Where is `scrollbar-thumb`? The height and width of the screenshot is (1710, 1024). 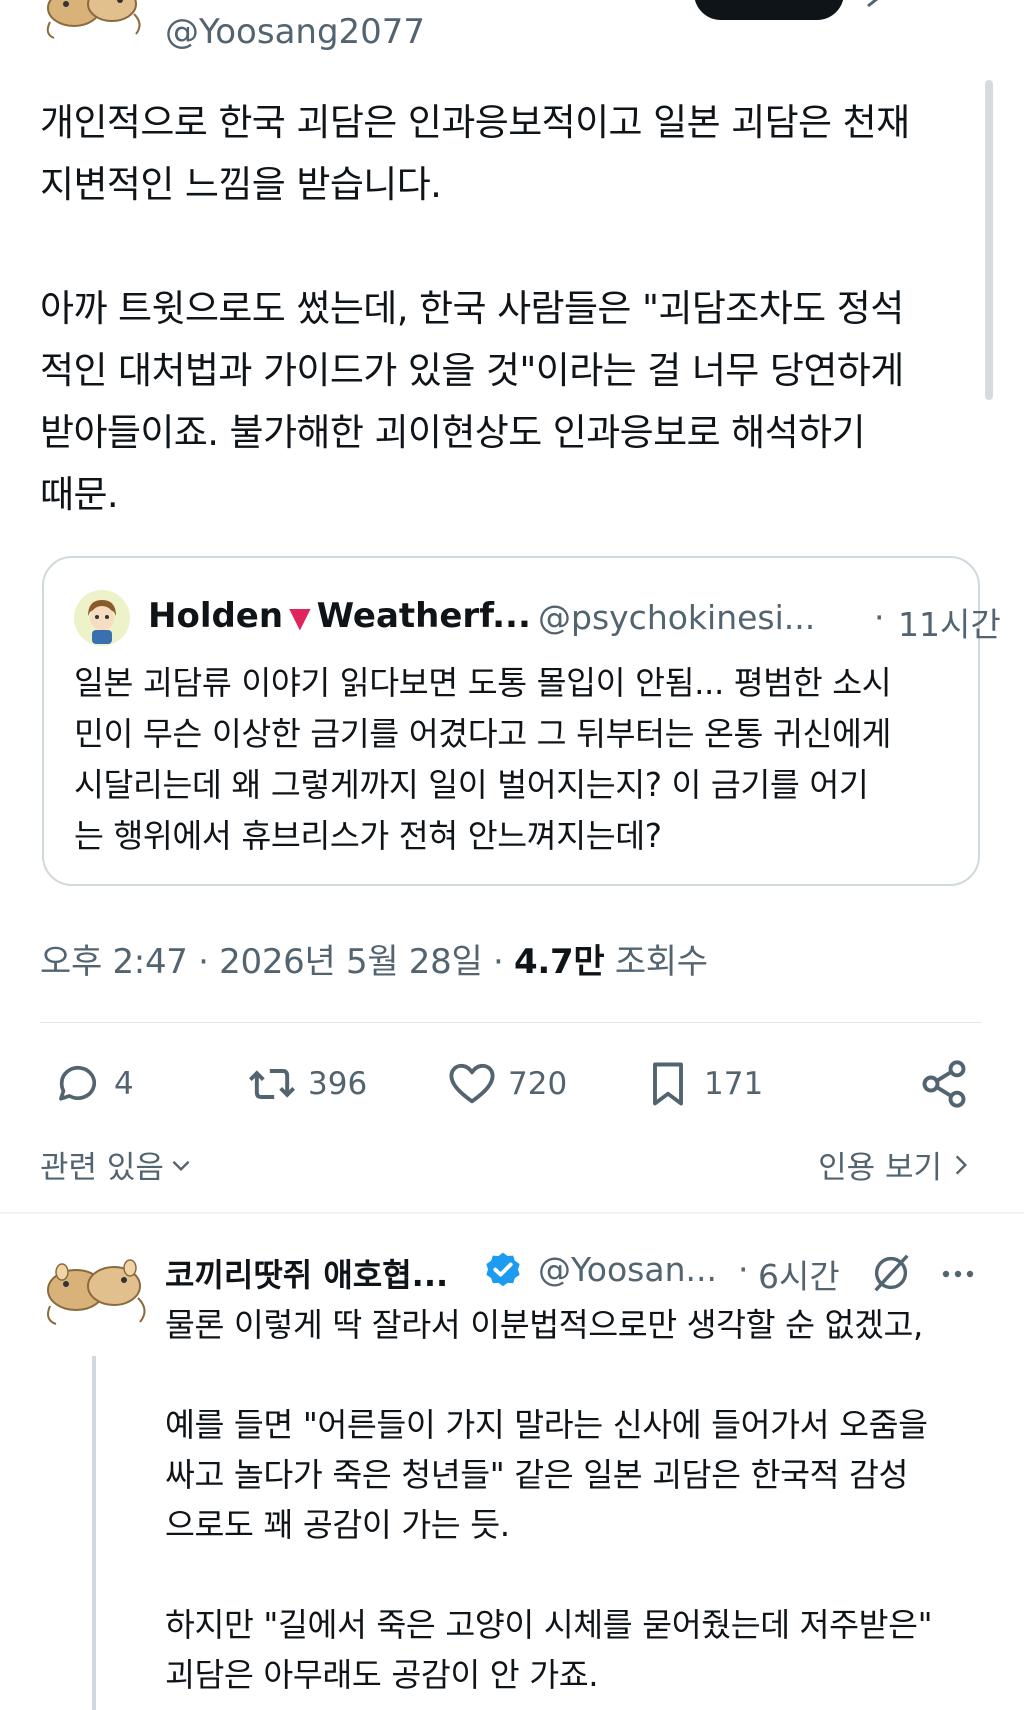 scrollbar-thumb is located at coordinates (989, 240).